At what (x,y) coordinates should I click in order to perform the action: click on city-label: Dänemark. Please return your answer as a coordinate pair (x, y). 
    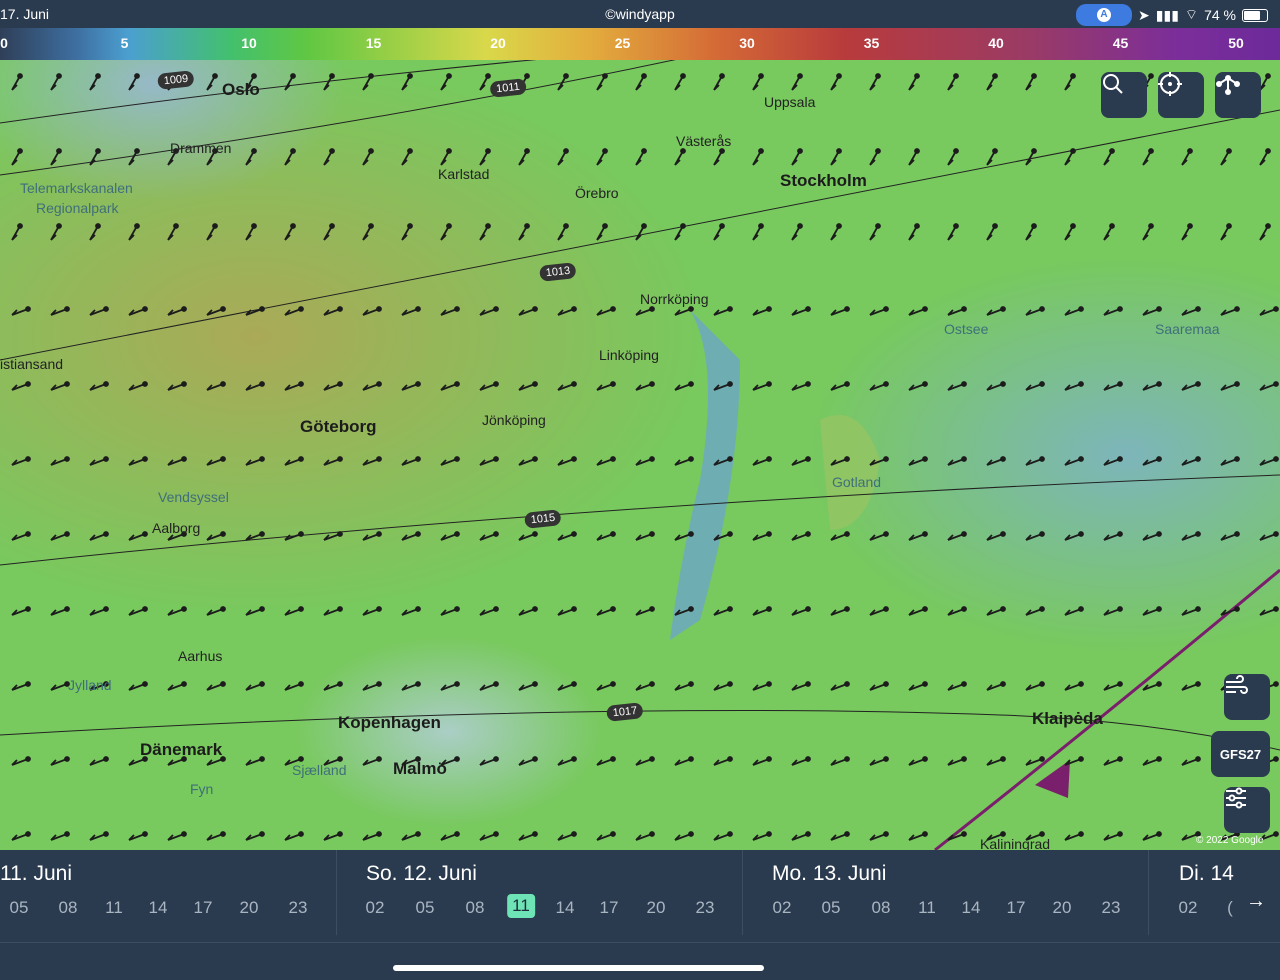
    Looking at the image, I should click on (181, 750).